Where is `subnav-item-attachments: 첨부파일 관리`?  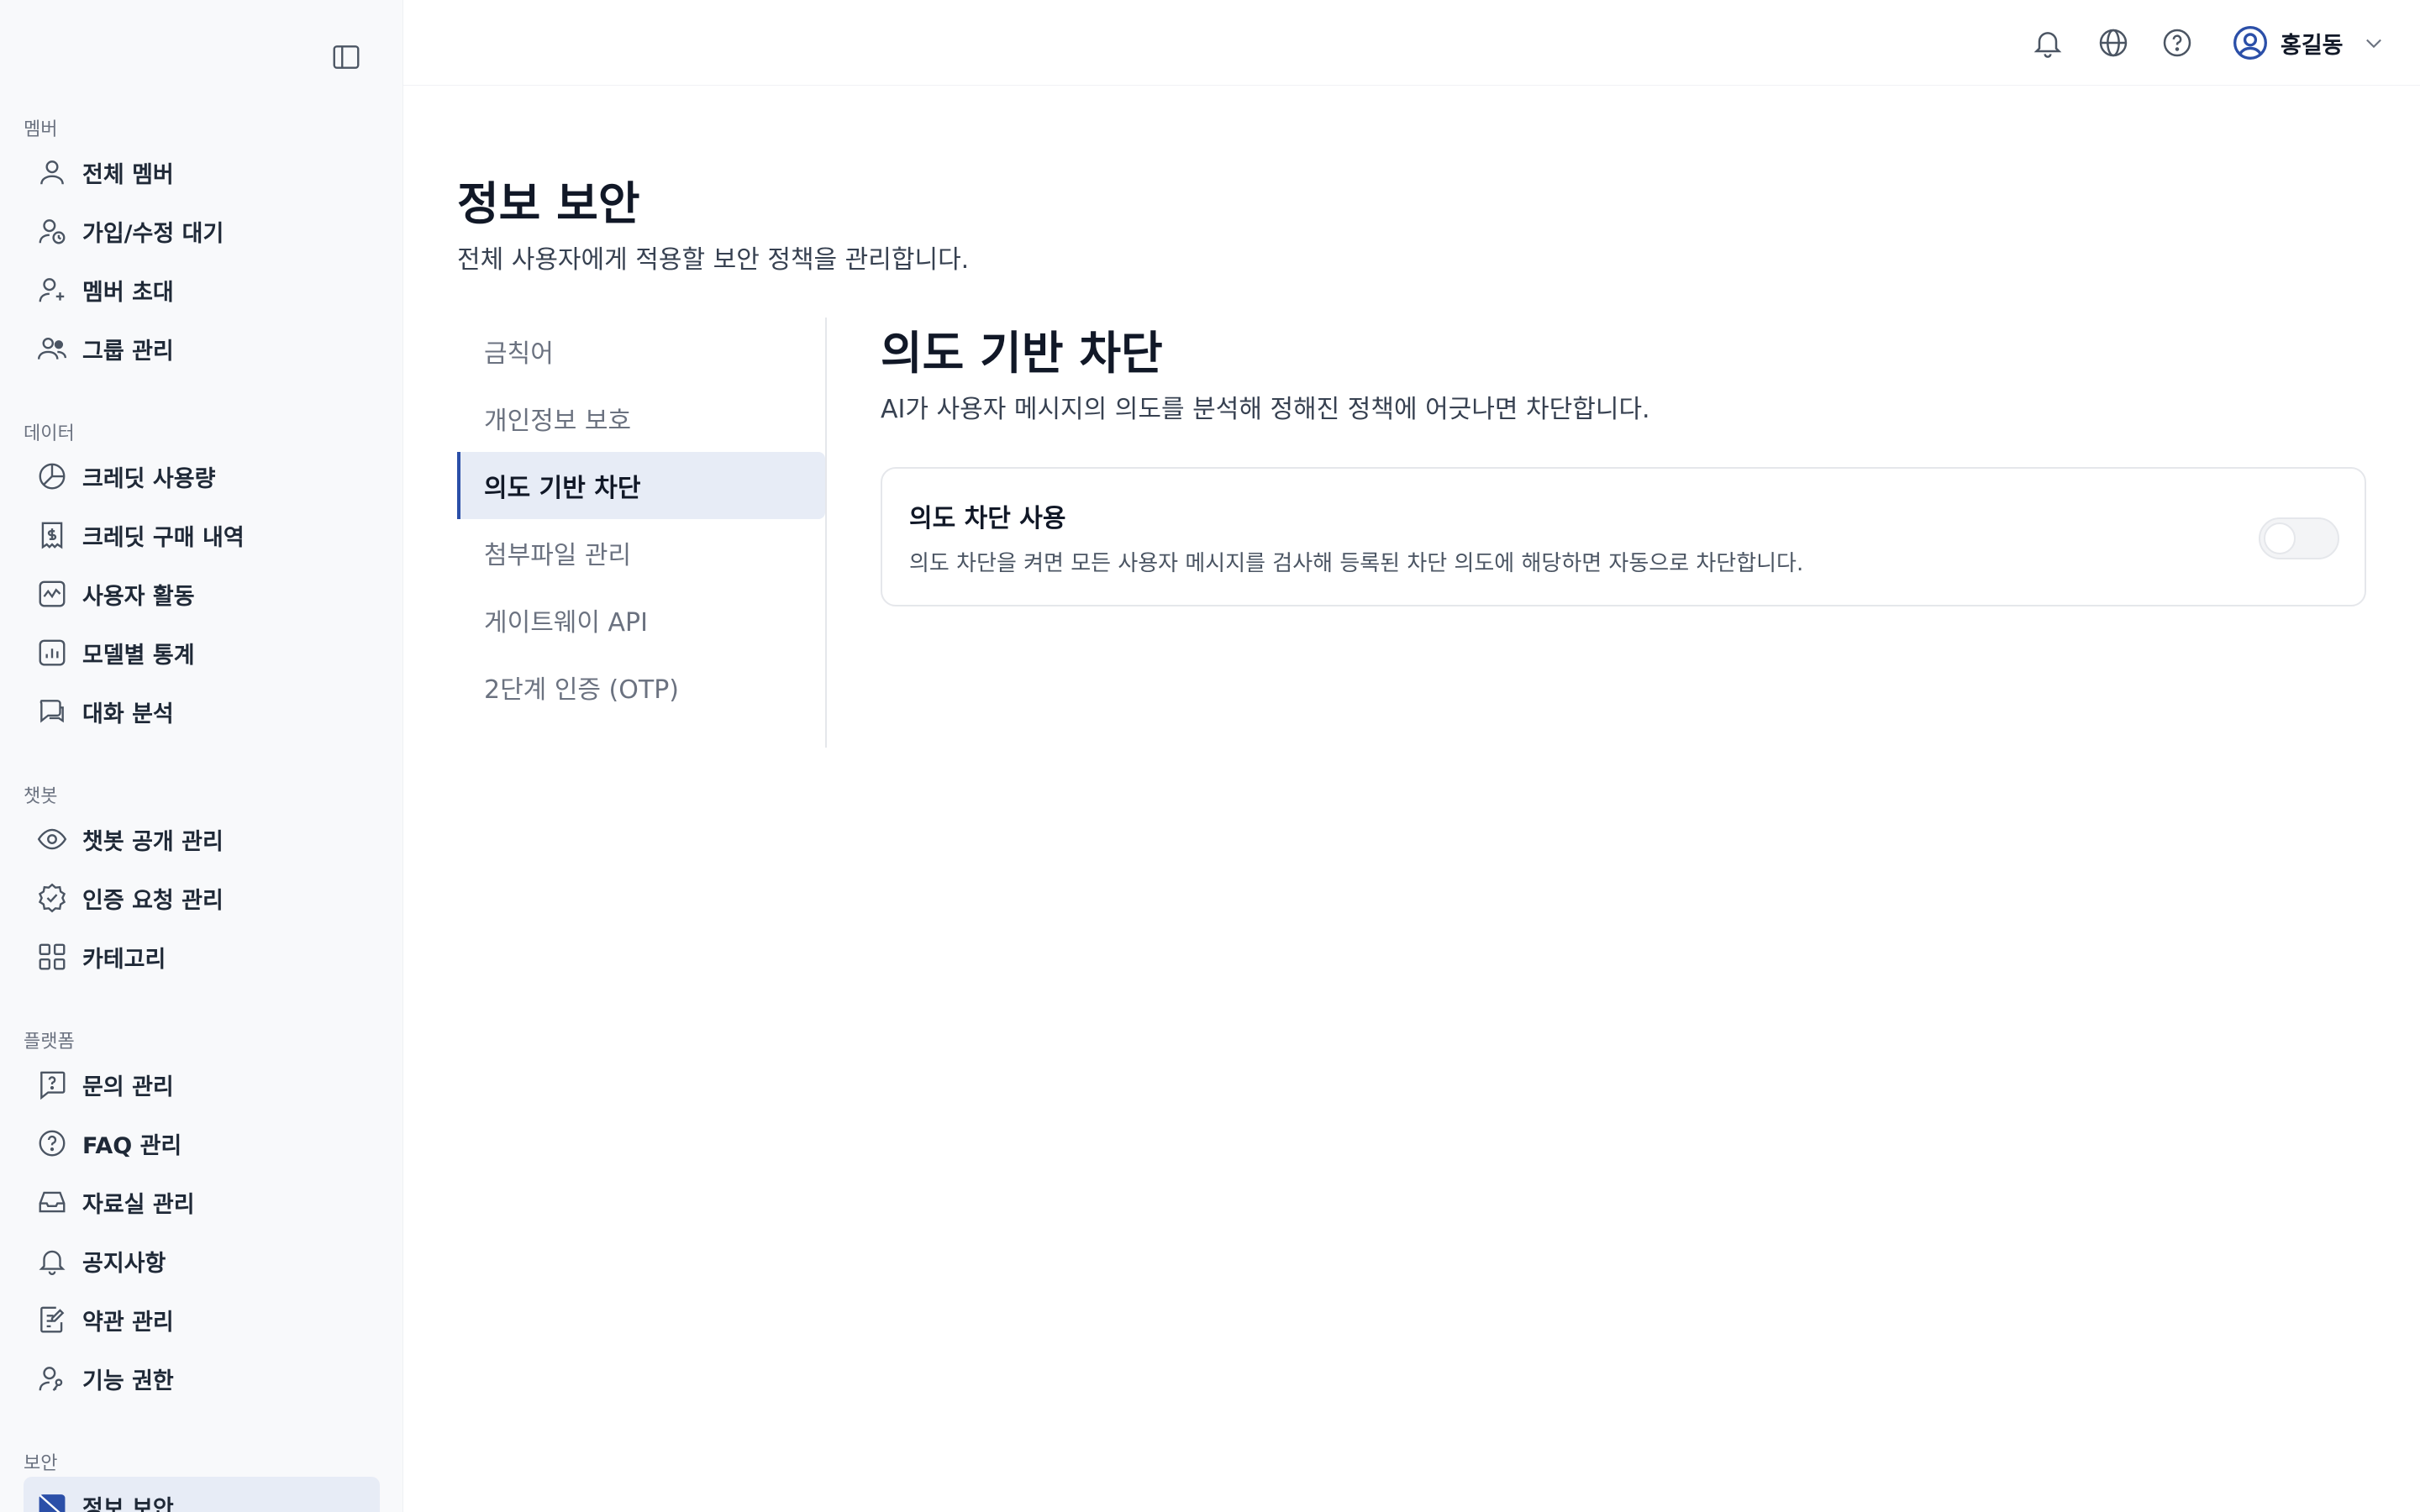 subnav-item-attachments: 첨부파일 관리 is located at coordinates (641, 552).